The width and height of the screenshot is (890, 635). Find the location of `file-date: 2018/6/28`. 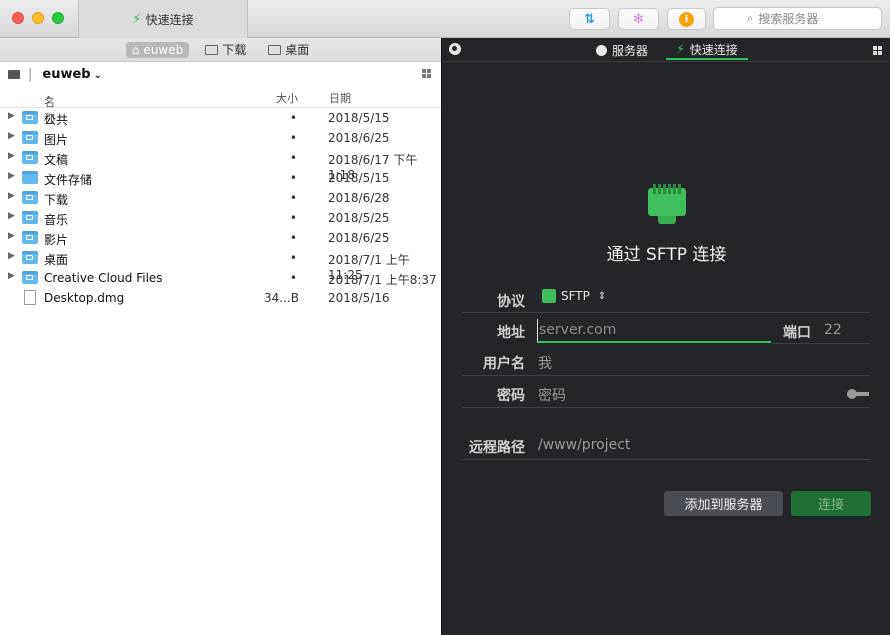

file-date: 2018/6/28 is located at coordinates (359, 198).